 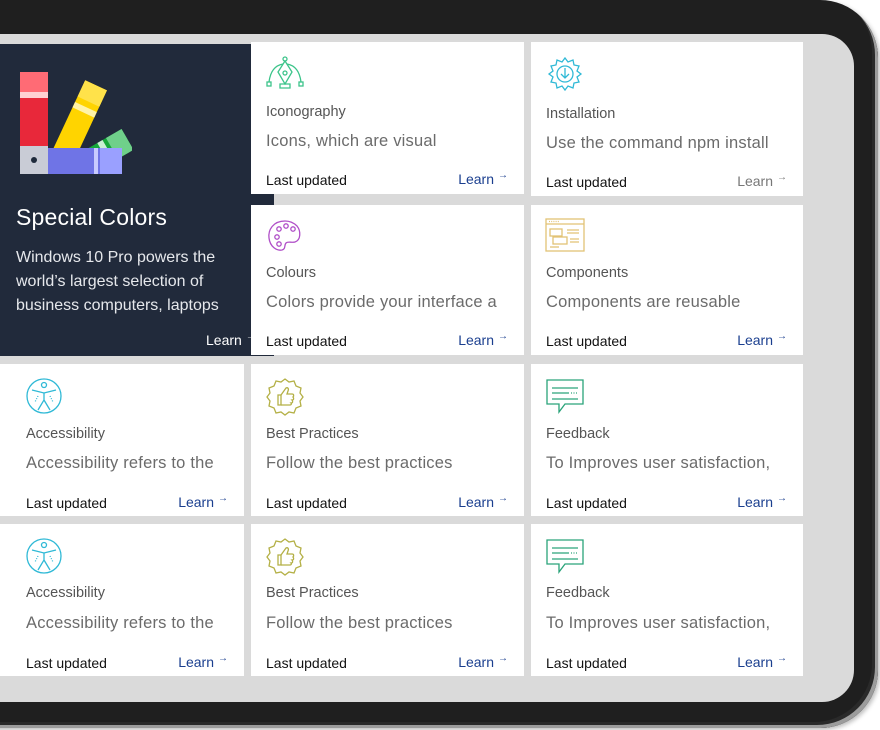 I want to click on card-description: Components are reusable, so click(x=643, y=302).